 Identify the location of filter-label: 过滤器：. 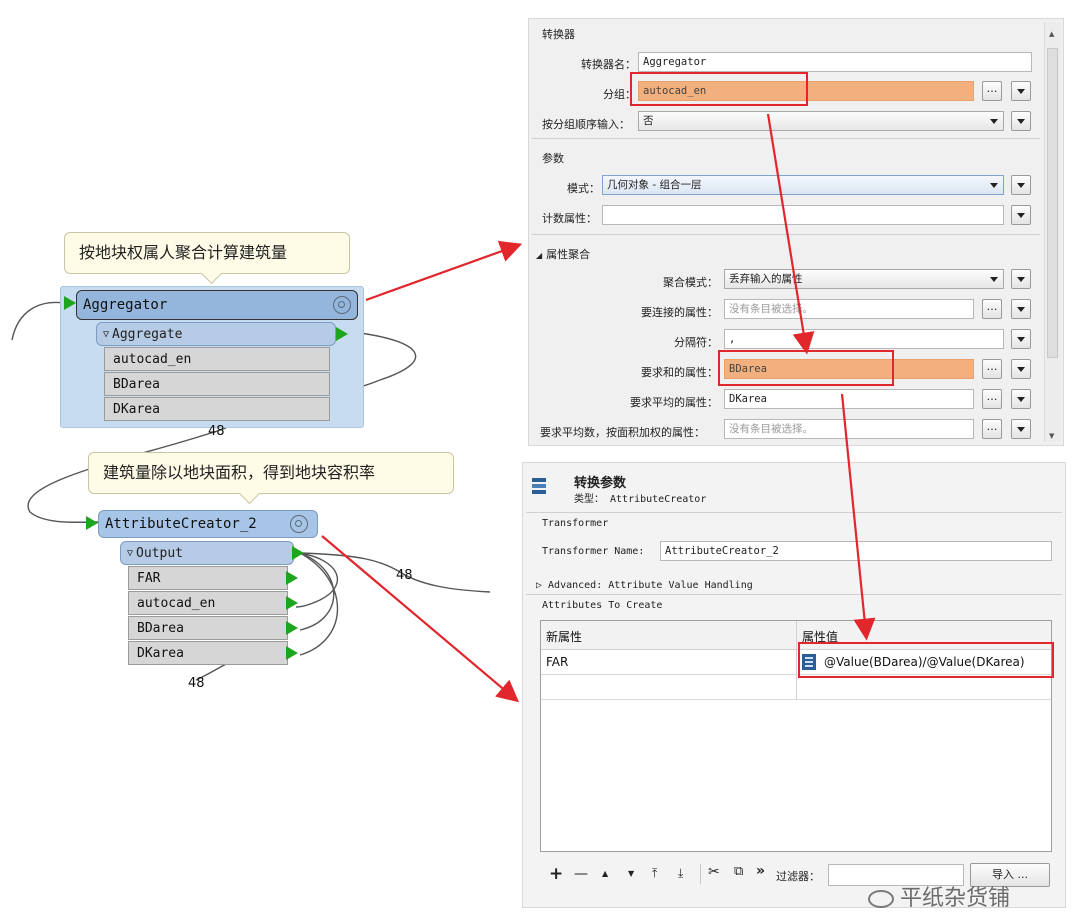
(798, 876).